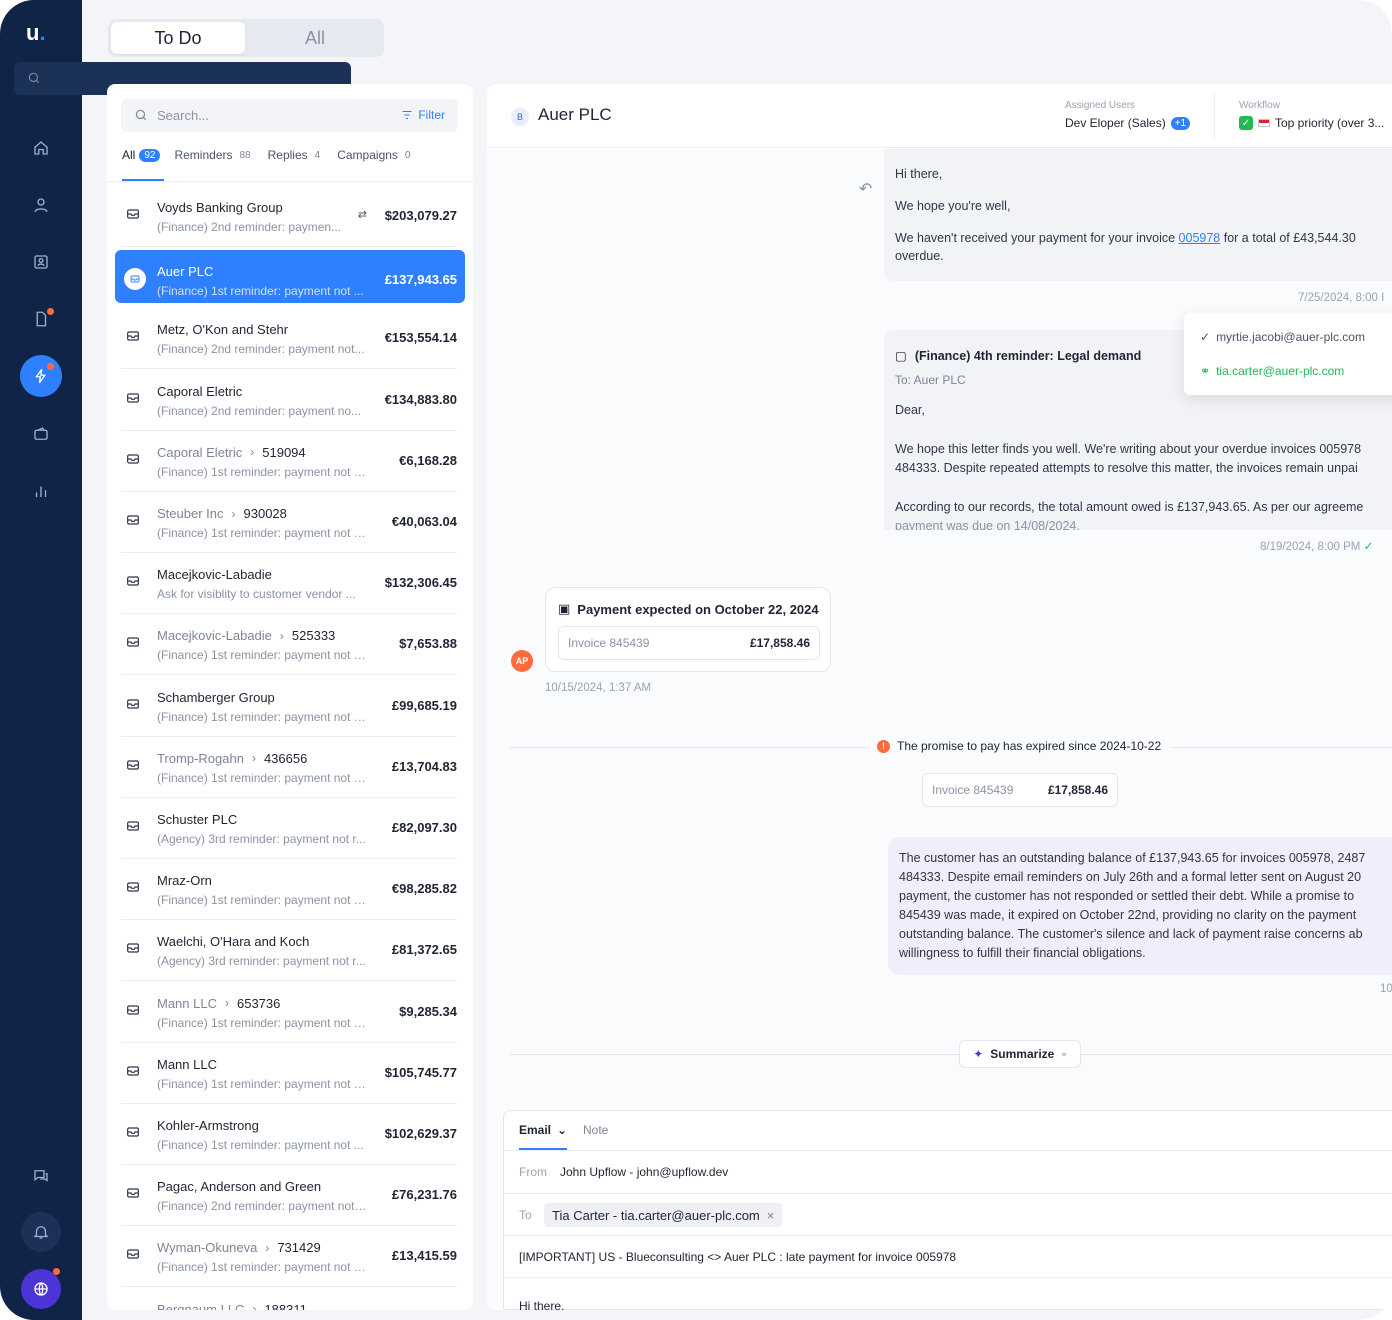 This screenshot has height=1320, width=1392. What do you see at coordinates (1077, 790) in the screenshot?
I see `invoice-amount: £17,858.46` at bounding box center [1077, 790].